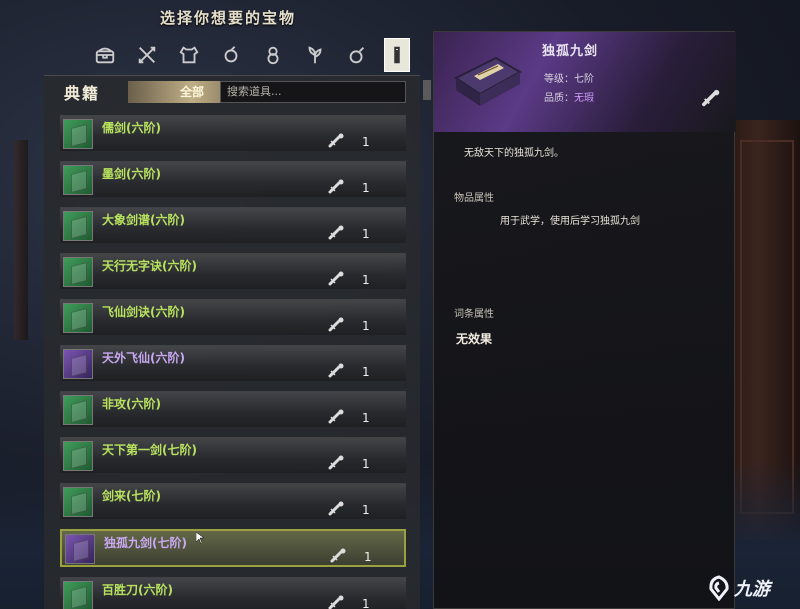 This screenshot has height=609, width=800. I want to click on tab-gourd, so click(273, 55).